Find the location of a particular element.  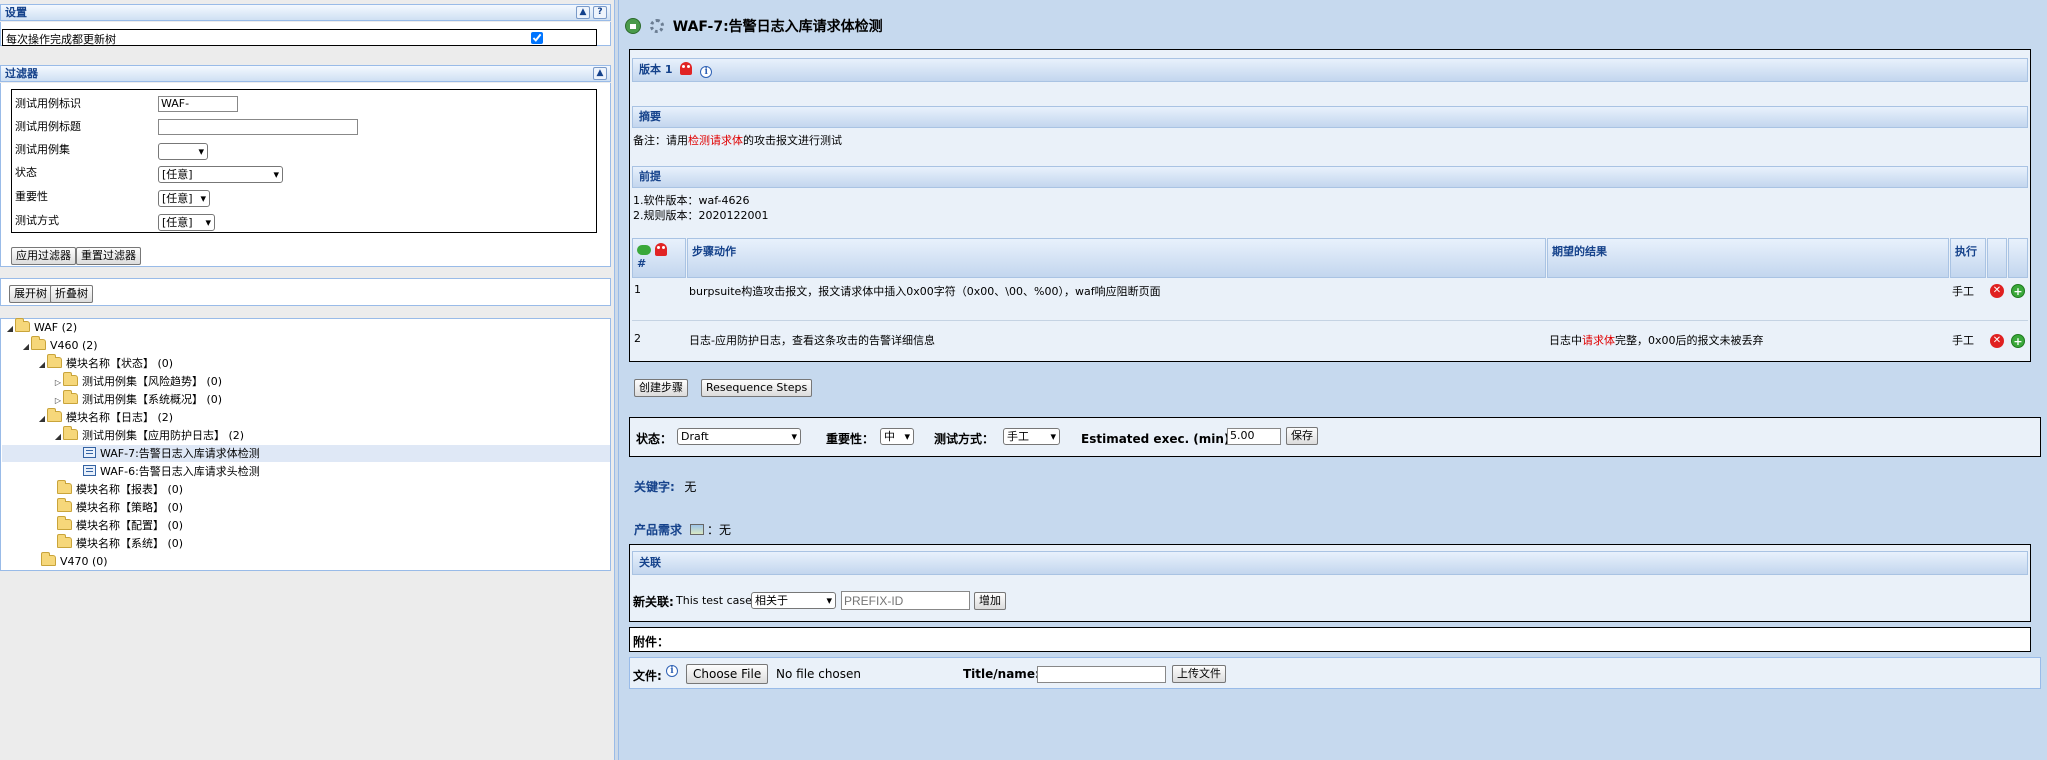

tree-node-selected: WAF-7:告警日志入库请求体检测 is located at coordinates (306, 453).